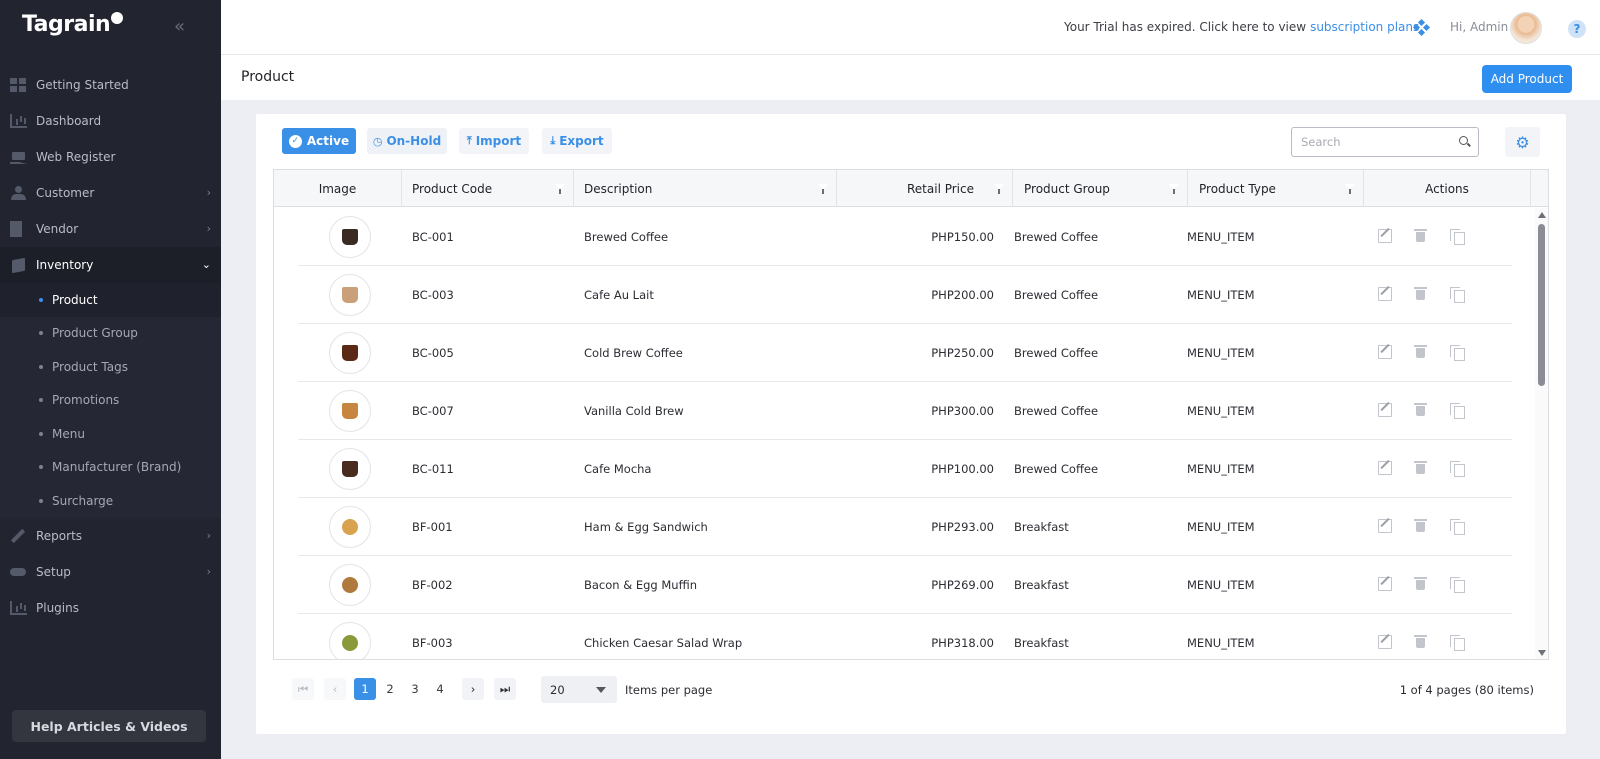 This screenshot has height=759, width=1600. What do you see at coordinates (110, 572) in the screenshot?
I see `sidebar-item-setup: Setup ›` at bounding box center [110, 572].